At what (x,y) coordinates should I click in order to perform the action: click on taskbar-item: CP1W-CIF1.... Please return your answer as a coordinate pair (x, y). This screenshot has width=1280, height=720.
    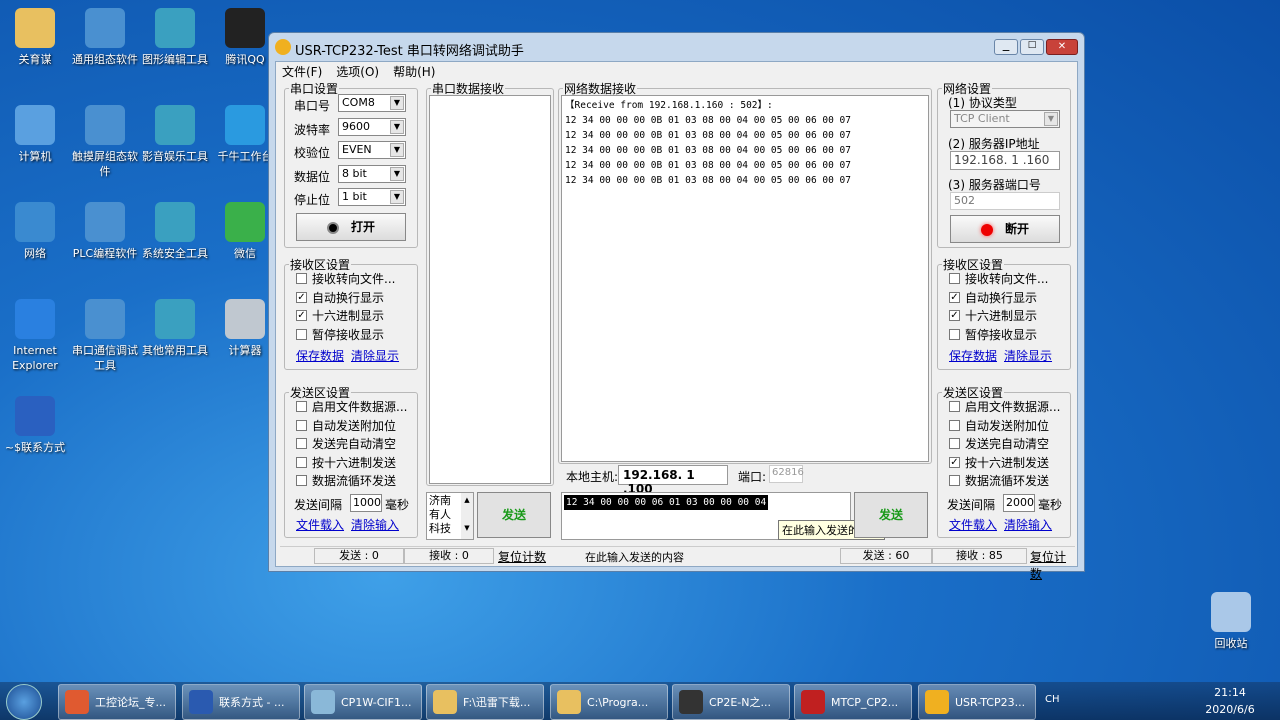
    Looking at the image, I should click on (363, 702).